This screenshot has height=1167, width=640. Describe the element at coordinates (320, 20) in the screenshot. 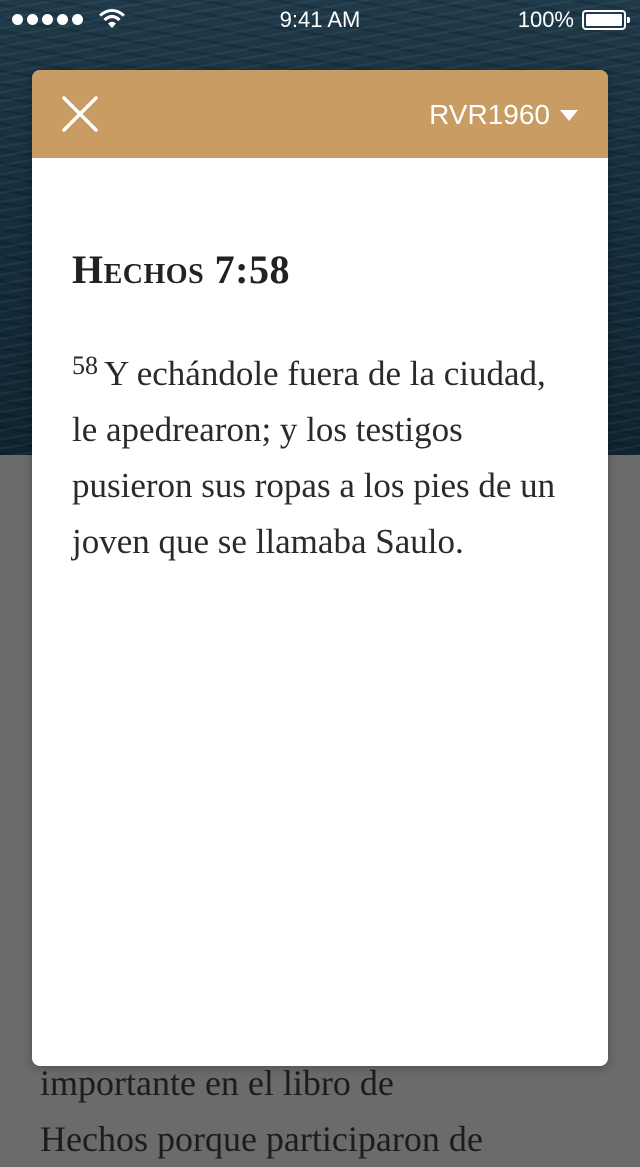

I see `status-bar: 9:41 AM 100%` at that location.